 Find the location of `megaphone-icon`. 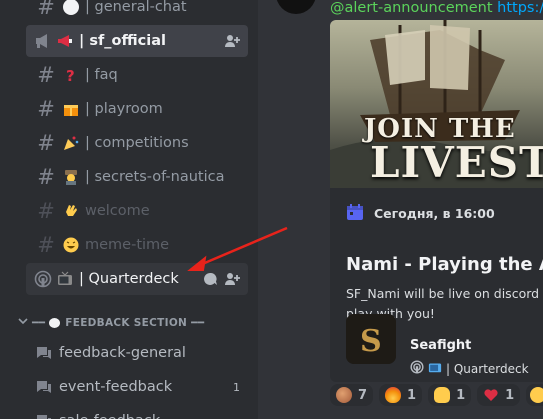

megaphone-icon is located at coordinates (65, 41).